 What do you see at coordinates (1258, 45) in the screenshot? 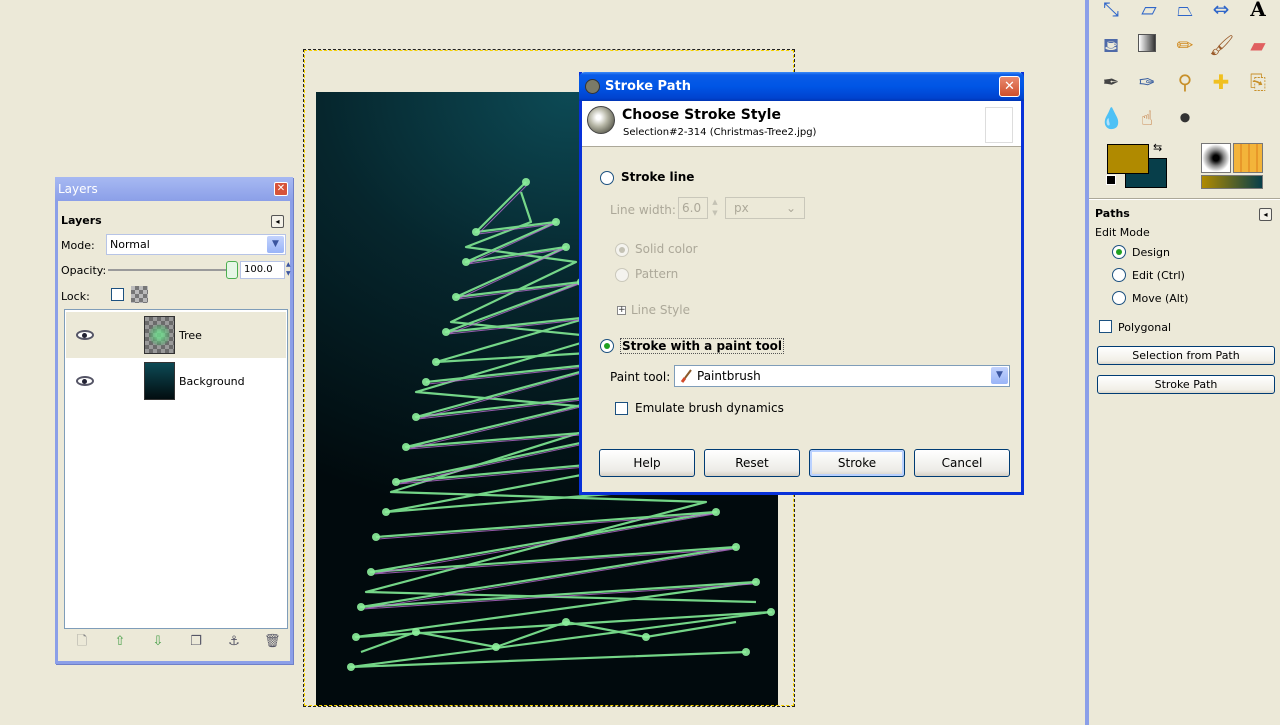
I see `eraser-icon: ▰` at bounding box center [1258, 45].